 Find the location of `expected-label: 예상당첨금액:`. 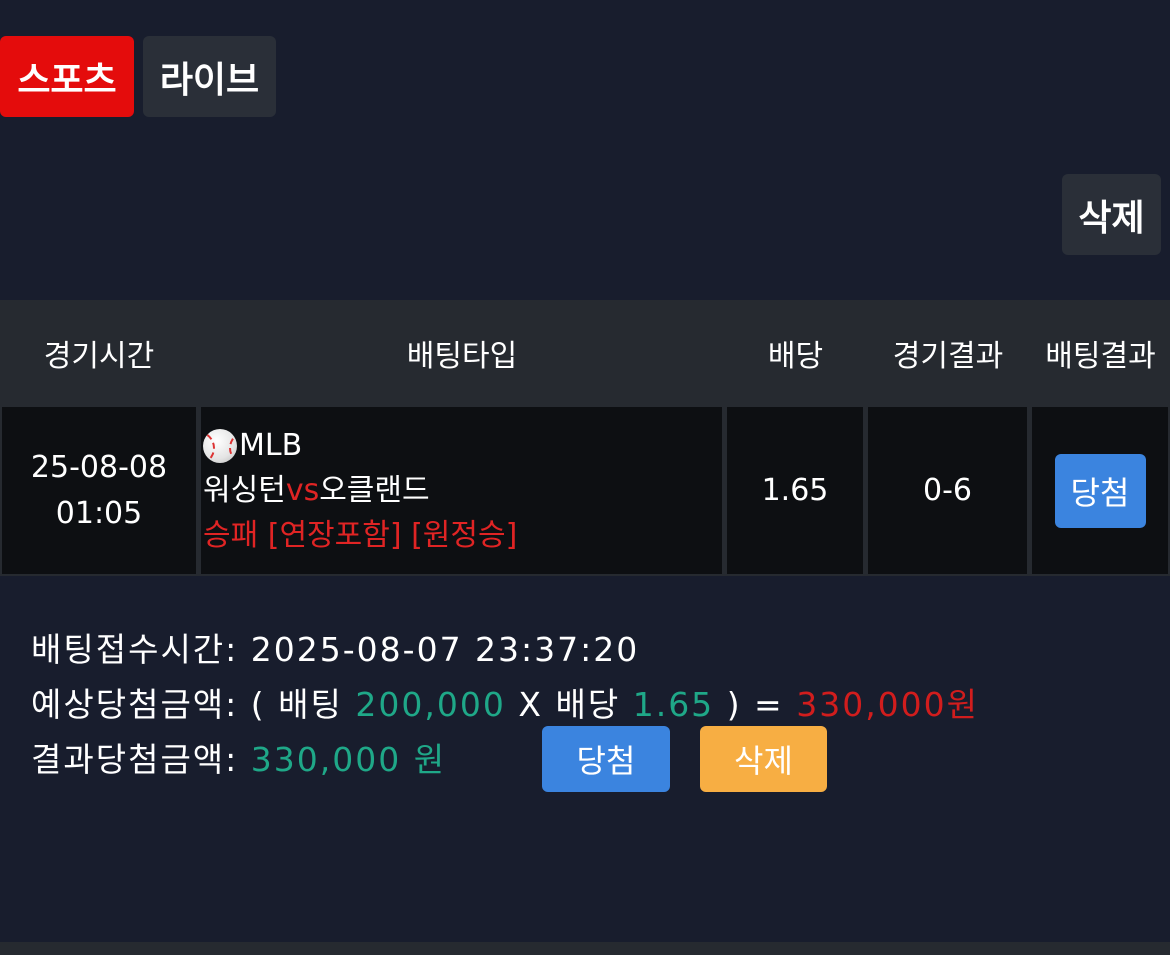

expected-label: 예상당첨금액: is located at coordinates (135, 704).